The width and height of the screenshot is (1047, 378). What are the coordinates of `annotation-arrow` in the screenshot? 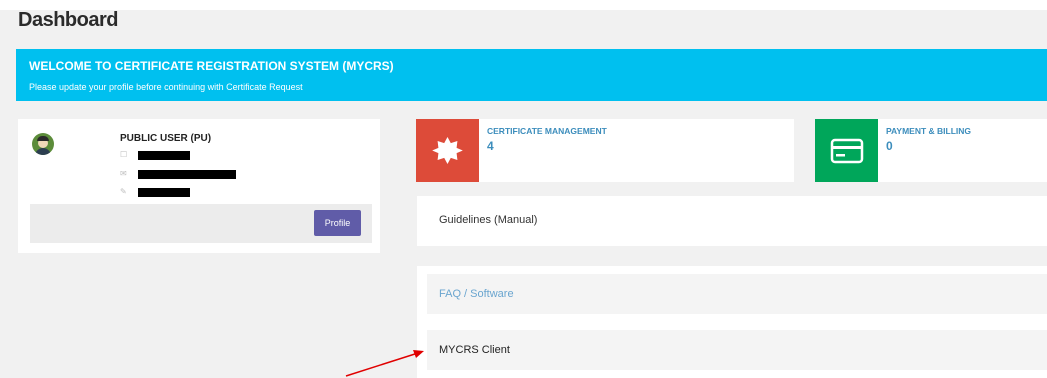 It's located at (384, 363).